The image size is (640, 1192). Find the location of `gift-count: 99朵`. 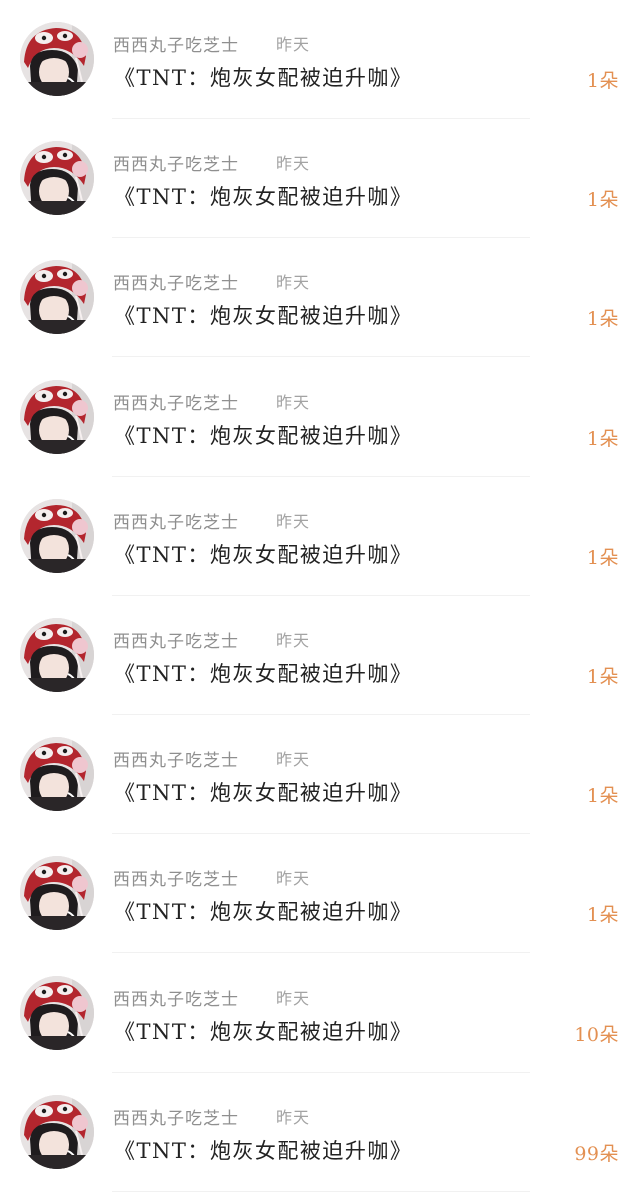

gift-count: 99朵 is located at coordinates (596, 1153).